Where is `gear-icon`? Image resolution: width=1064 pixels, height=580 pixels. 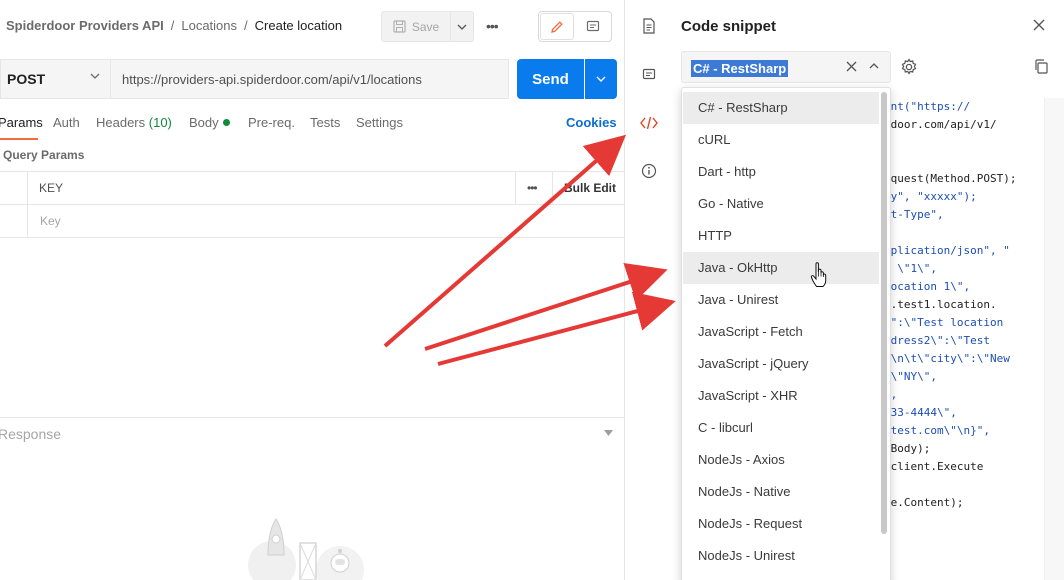
gear-icon is located at coordinates (909, 67).